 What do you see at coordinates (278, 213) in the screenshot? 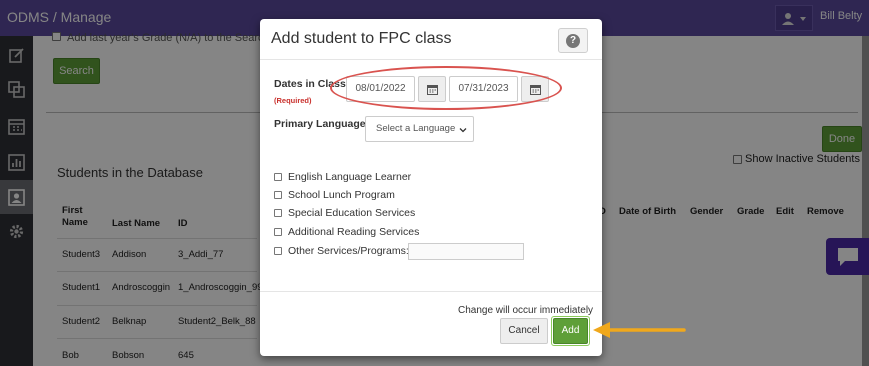
I see `special-ed-checkbox` at bounding box center [278, 213].